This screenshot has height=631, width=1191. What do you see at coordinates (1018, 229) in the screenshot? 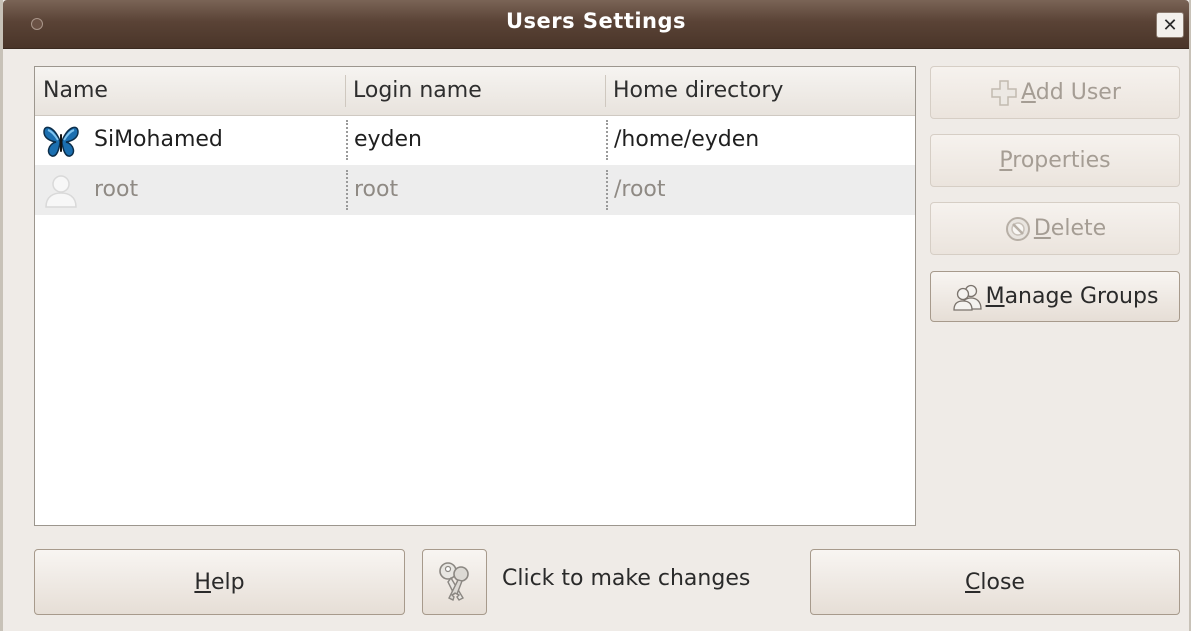
I see `no-entry-icon` at bounding box center [1018, 229].